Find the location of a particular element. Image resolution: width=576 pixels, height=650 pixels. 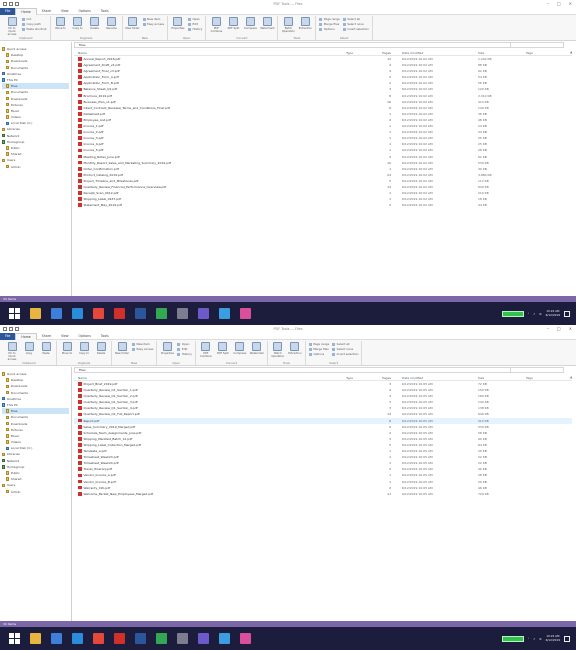

minimize-icon: – is located at coordinates (548, 328).